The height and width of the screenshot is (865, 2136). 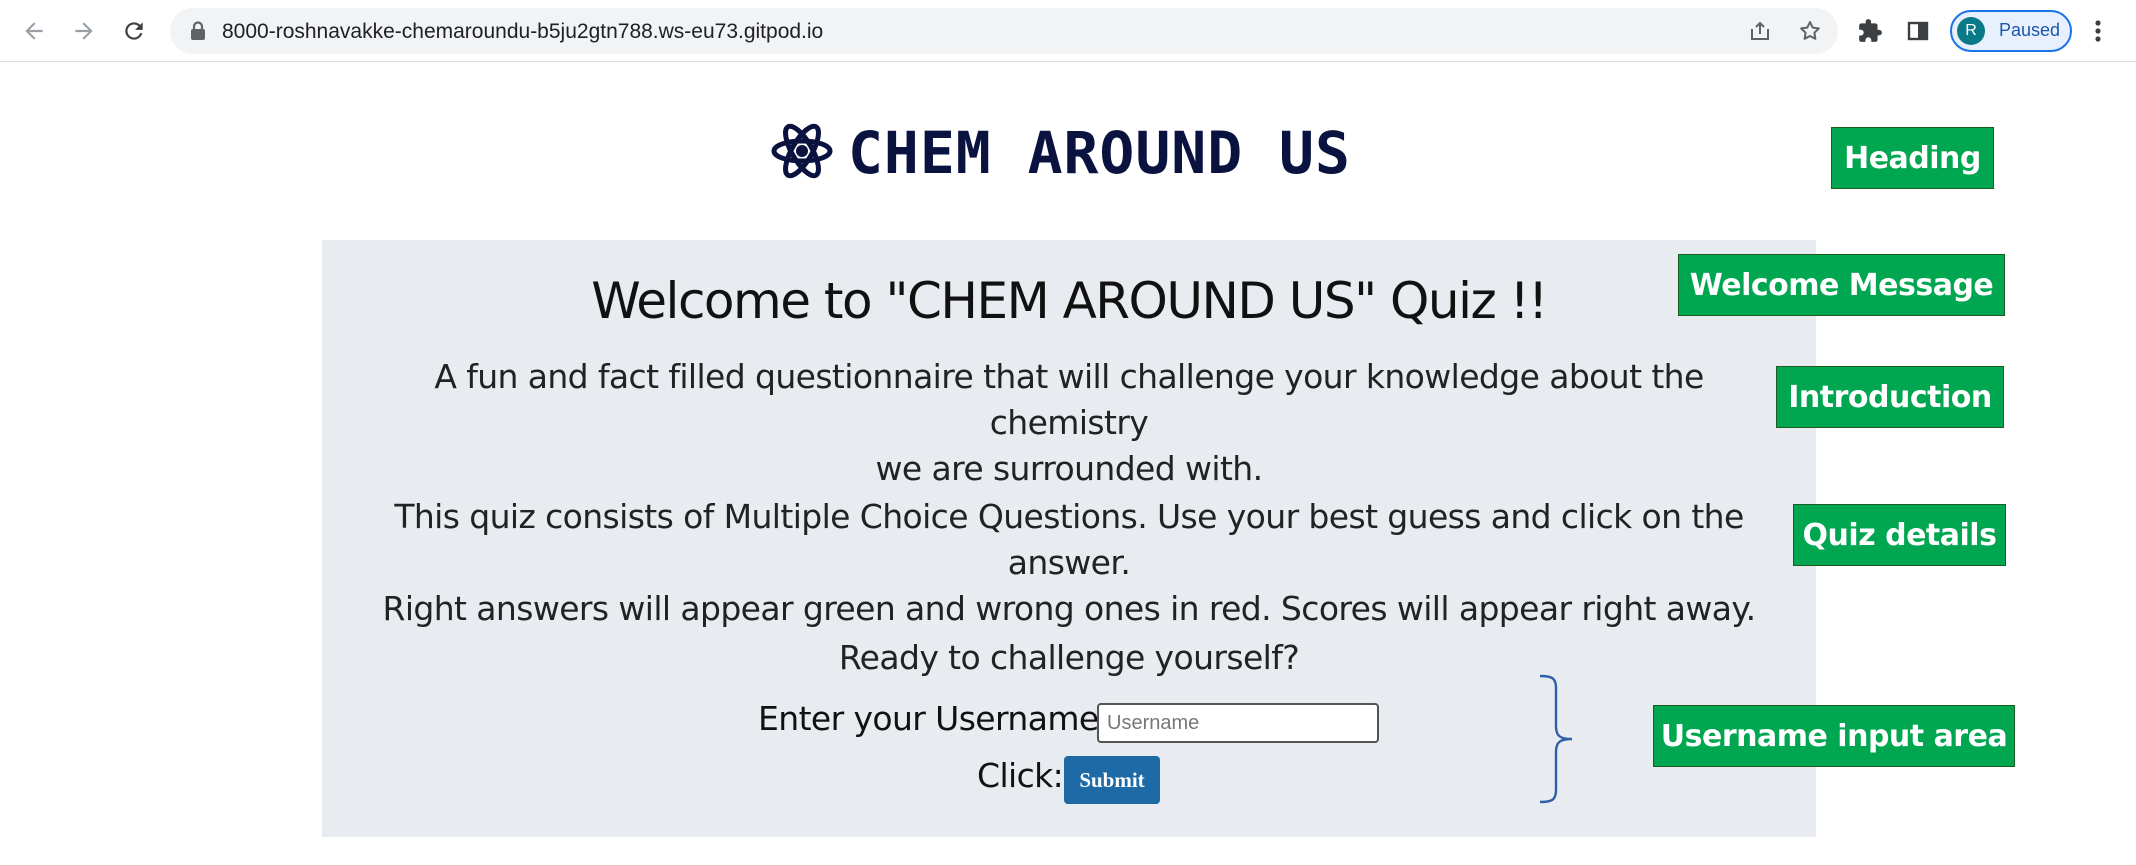 I want to click on forward-arrow-icon, so click(x=84, y=31).